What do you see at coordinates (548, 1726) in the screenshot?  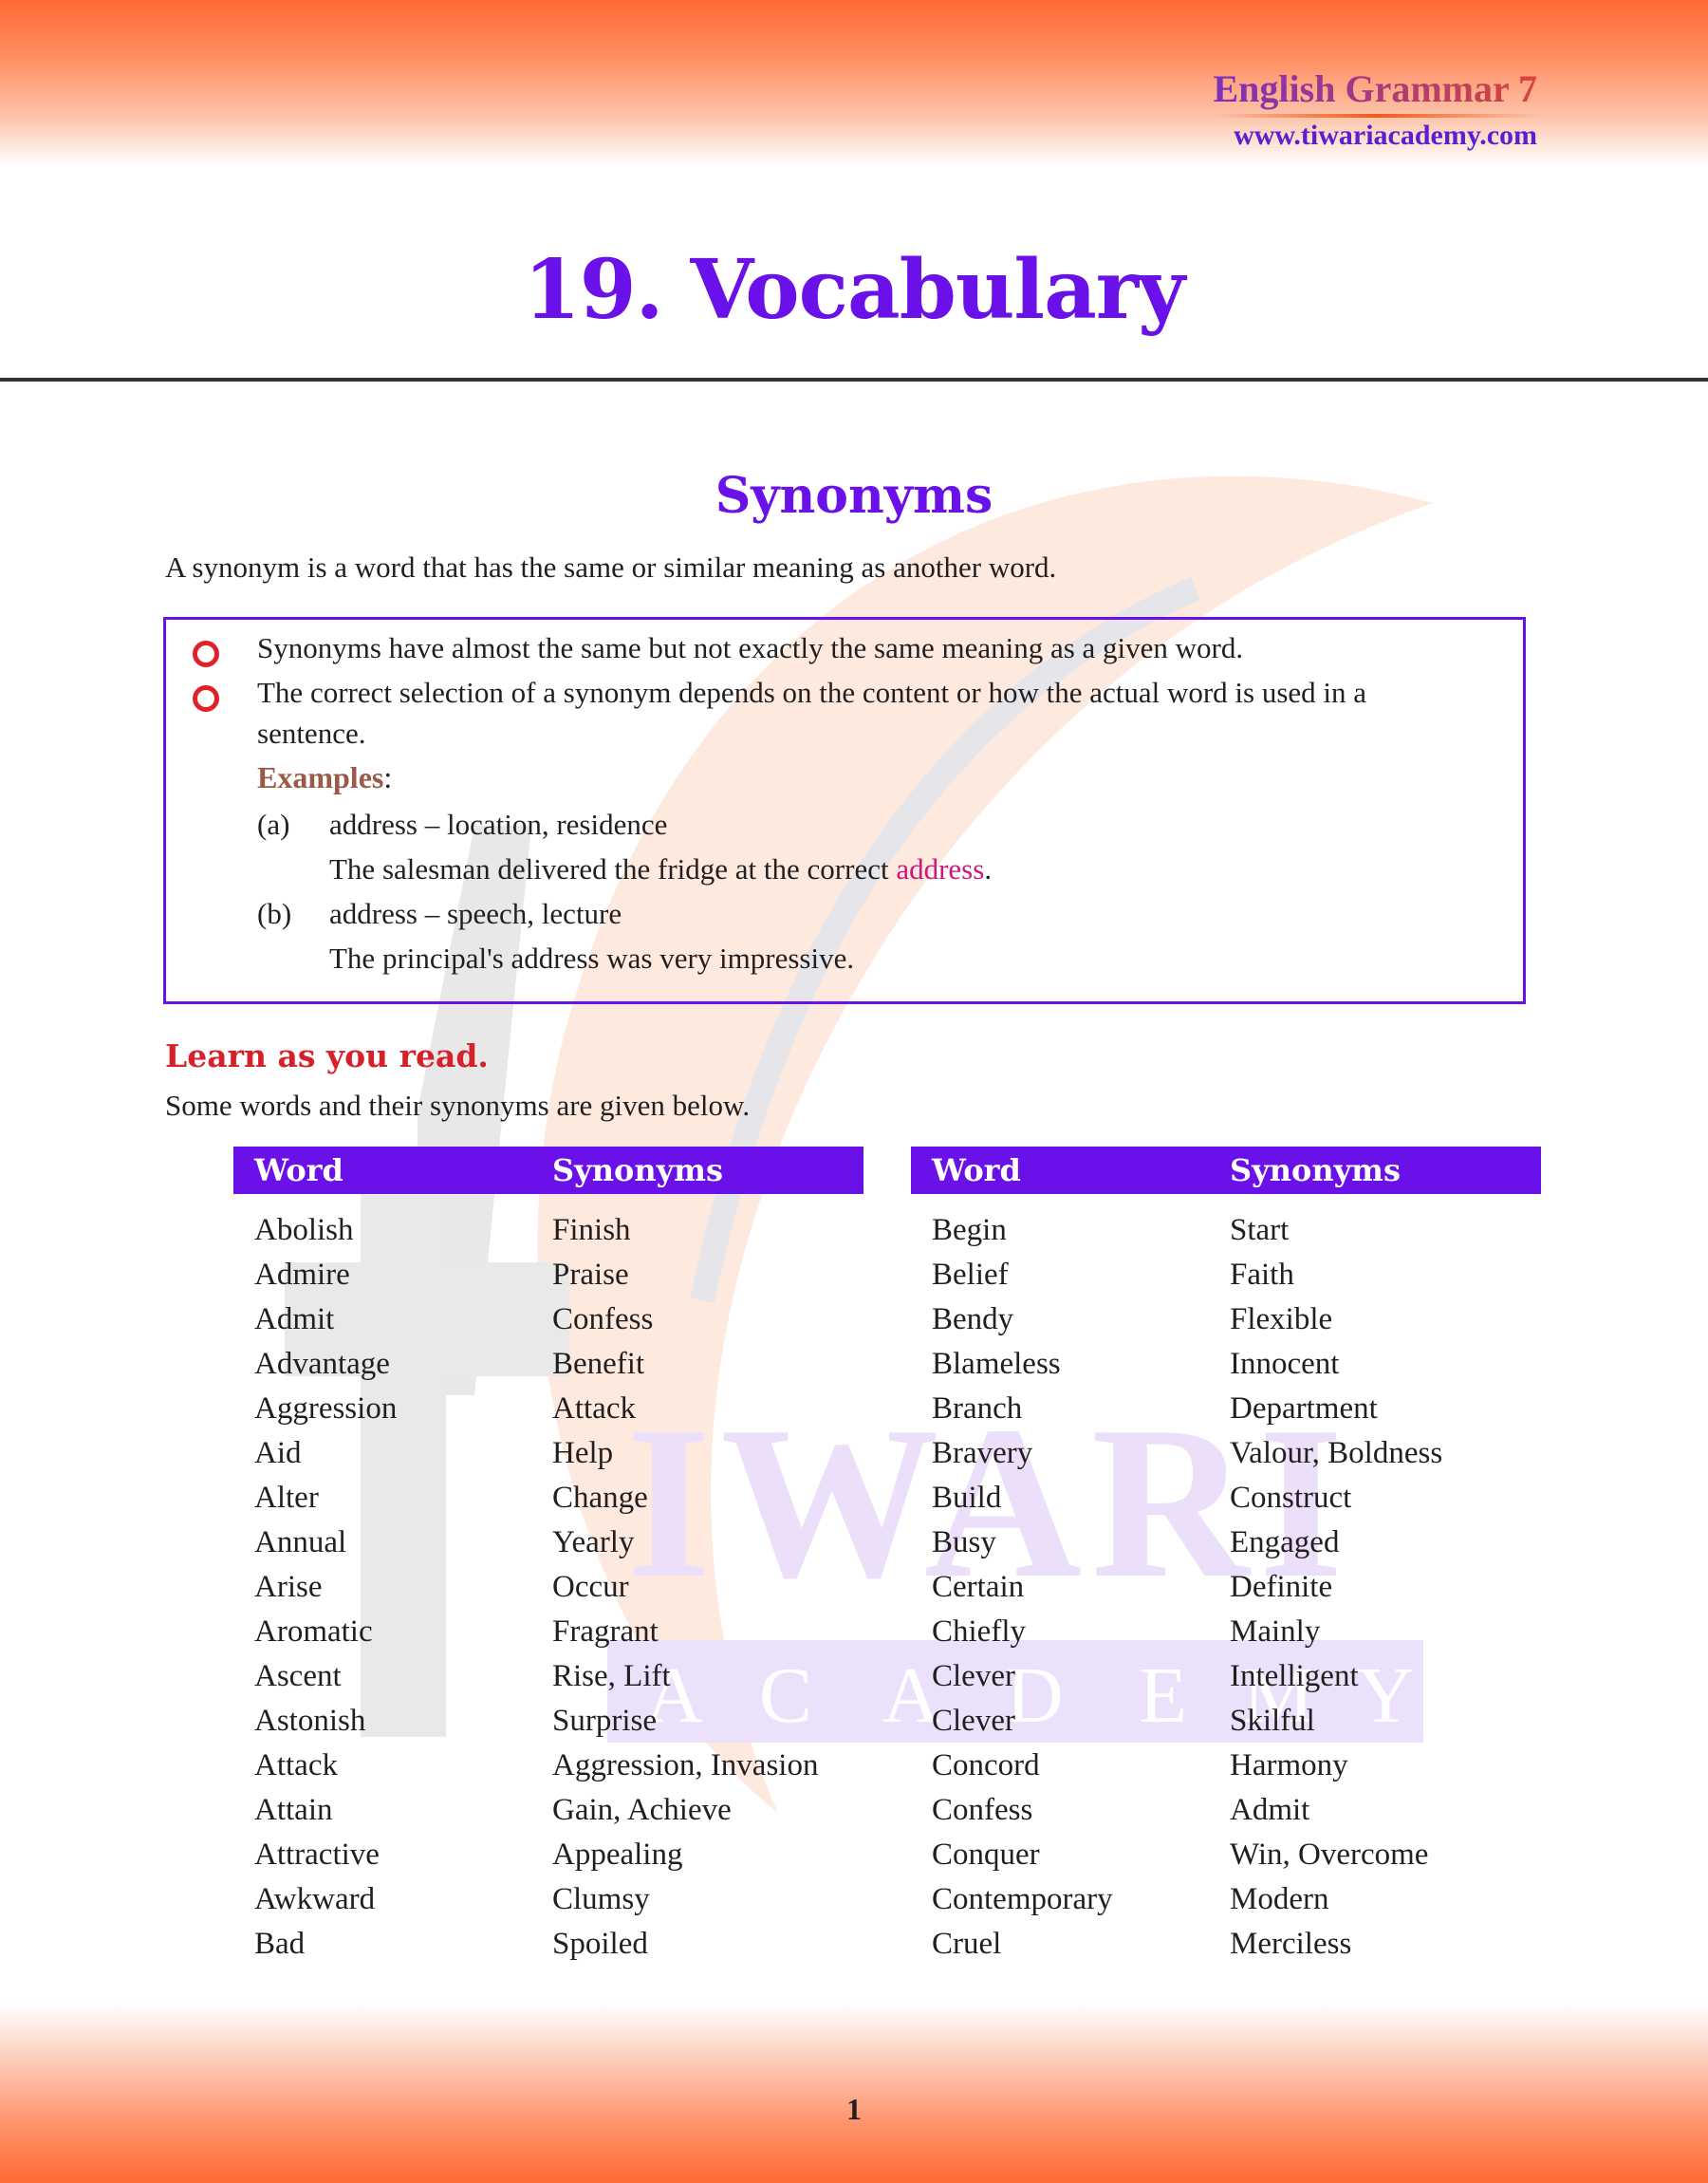 I see `table-row: Astonish Surprise` at bounding box center [548, 1726].